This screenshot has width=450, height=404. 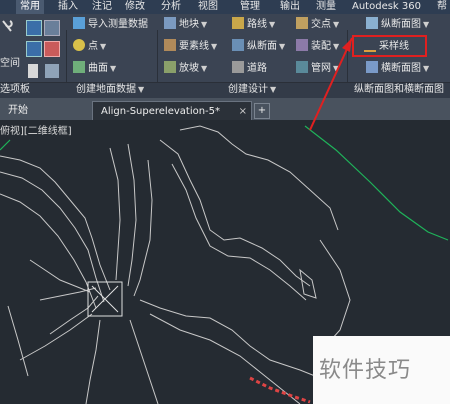 What do you see at coordinates (365, 370) in the screenshot?
I see `watermark-text: 软件技巧` at bounding box center [365, 370].